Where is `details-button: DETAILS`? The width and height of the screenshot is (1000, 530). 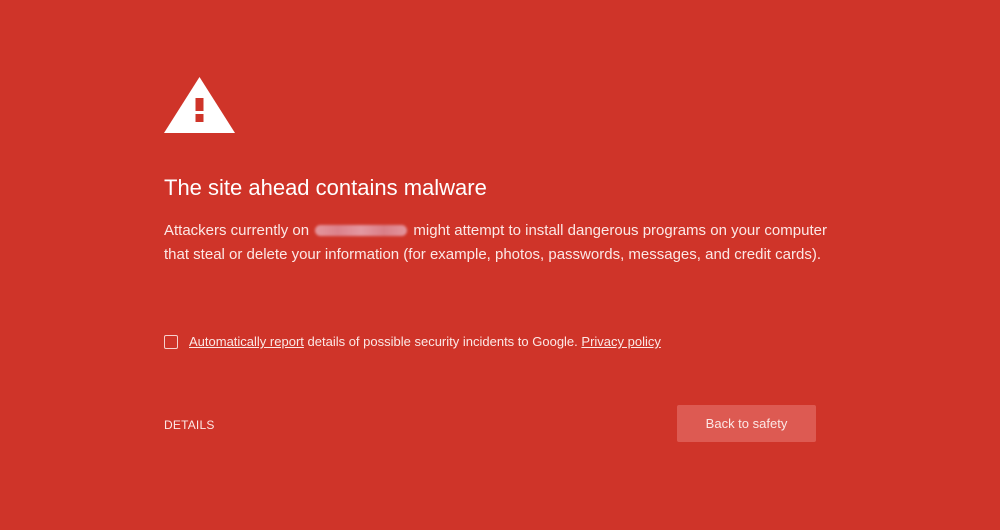 details-button: DETAILS is located at coordinates (189, 425).